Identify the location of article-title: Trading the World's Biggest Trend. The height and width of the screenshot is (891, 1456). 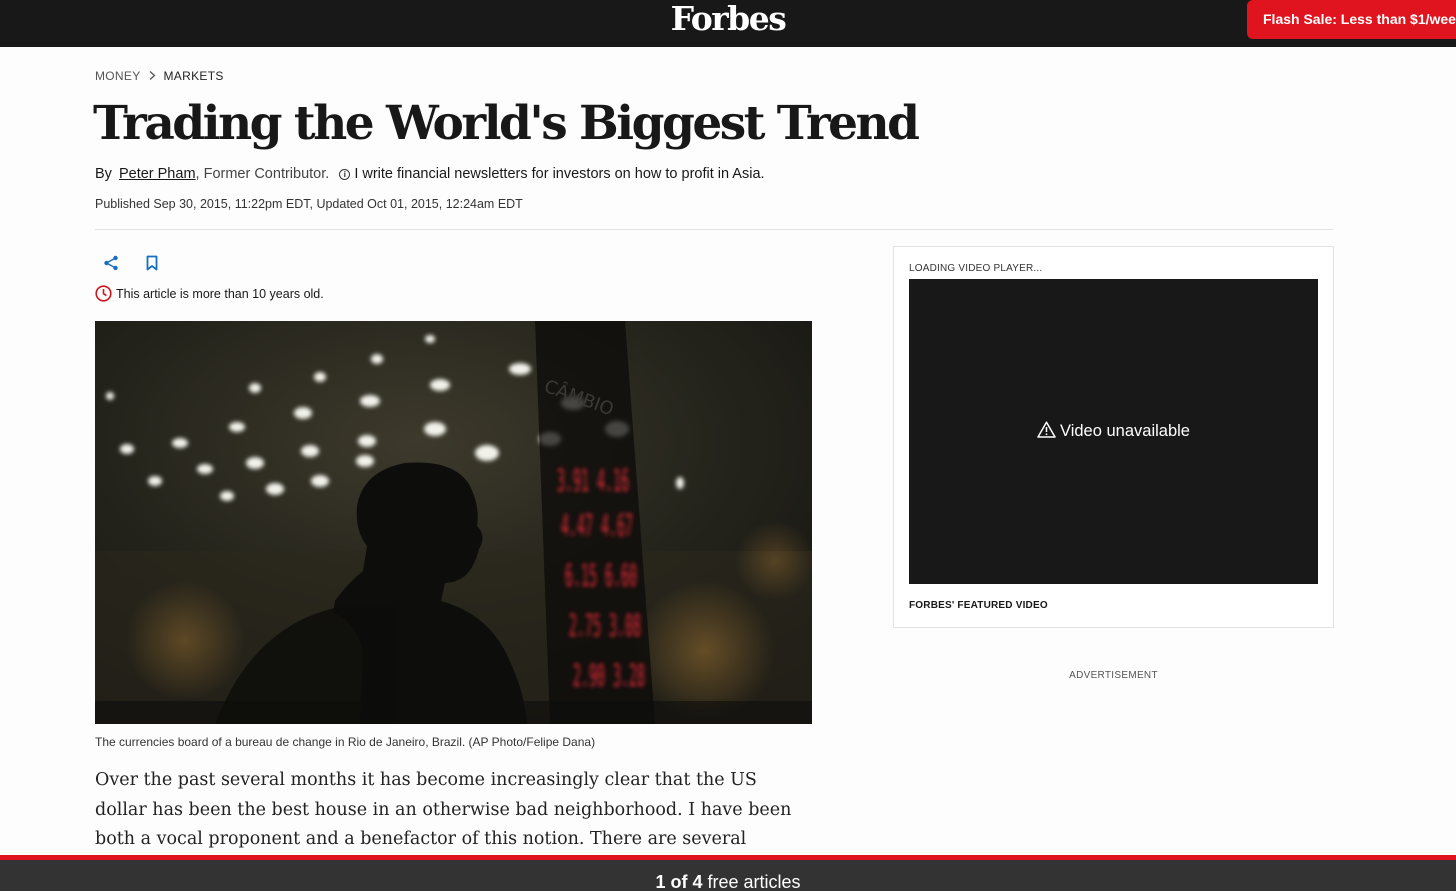
(506, 123).